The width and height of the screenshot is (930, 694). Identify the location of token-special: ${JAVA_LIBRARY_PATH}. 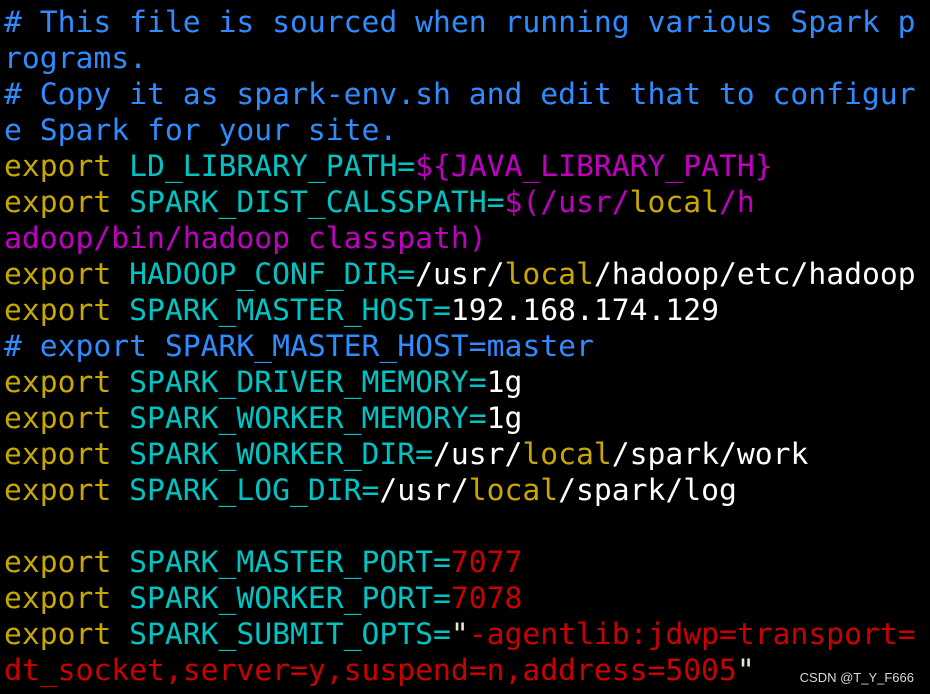
(594, 166).